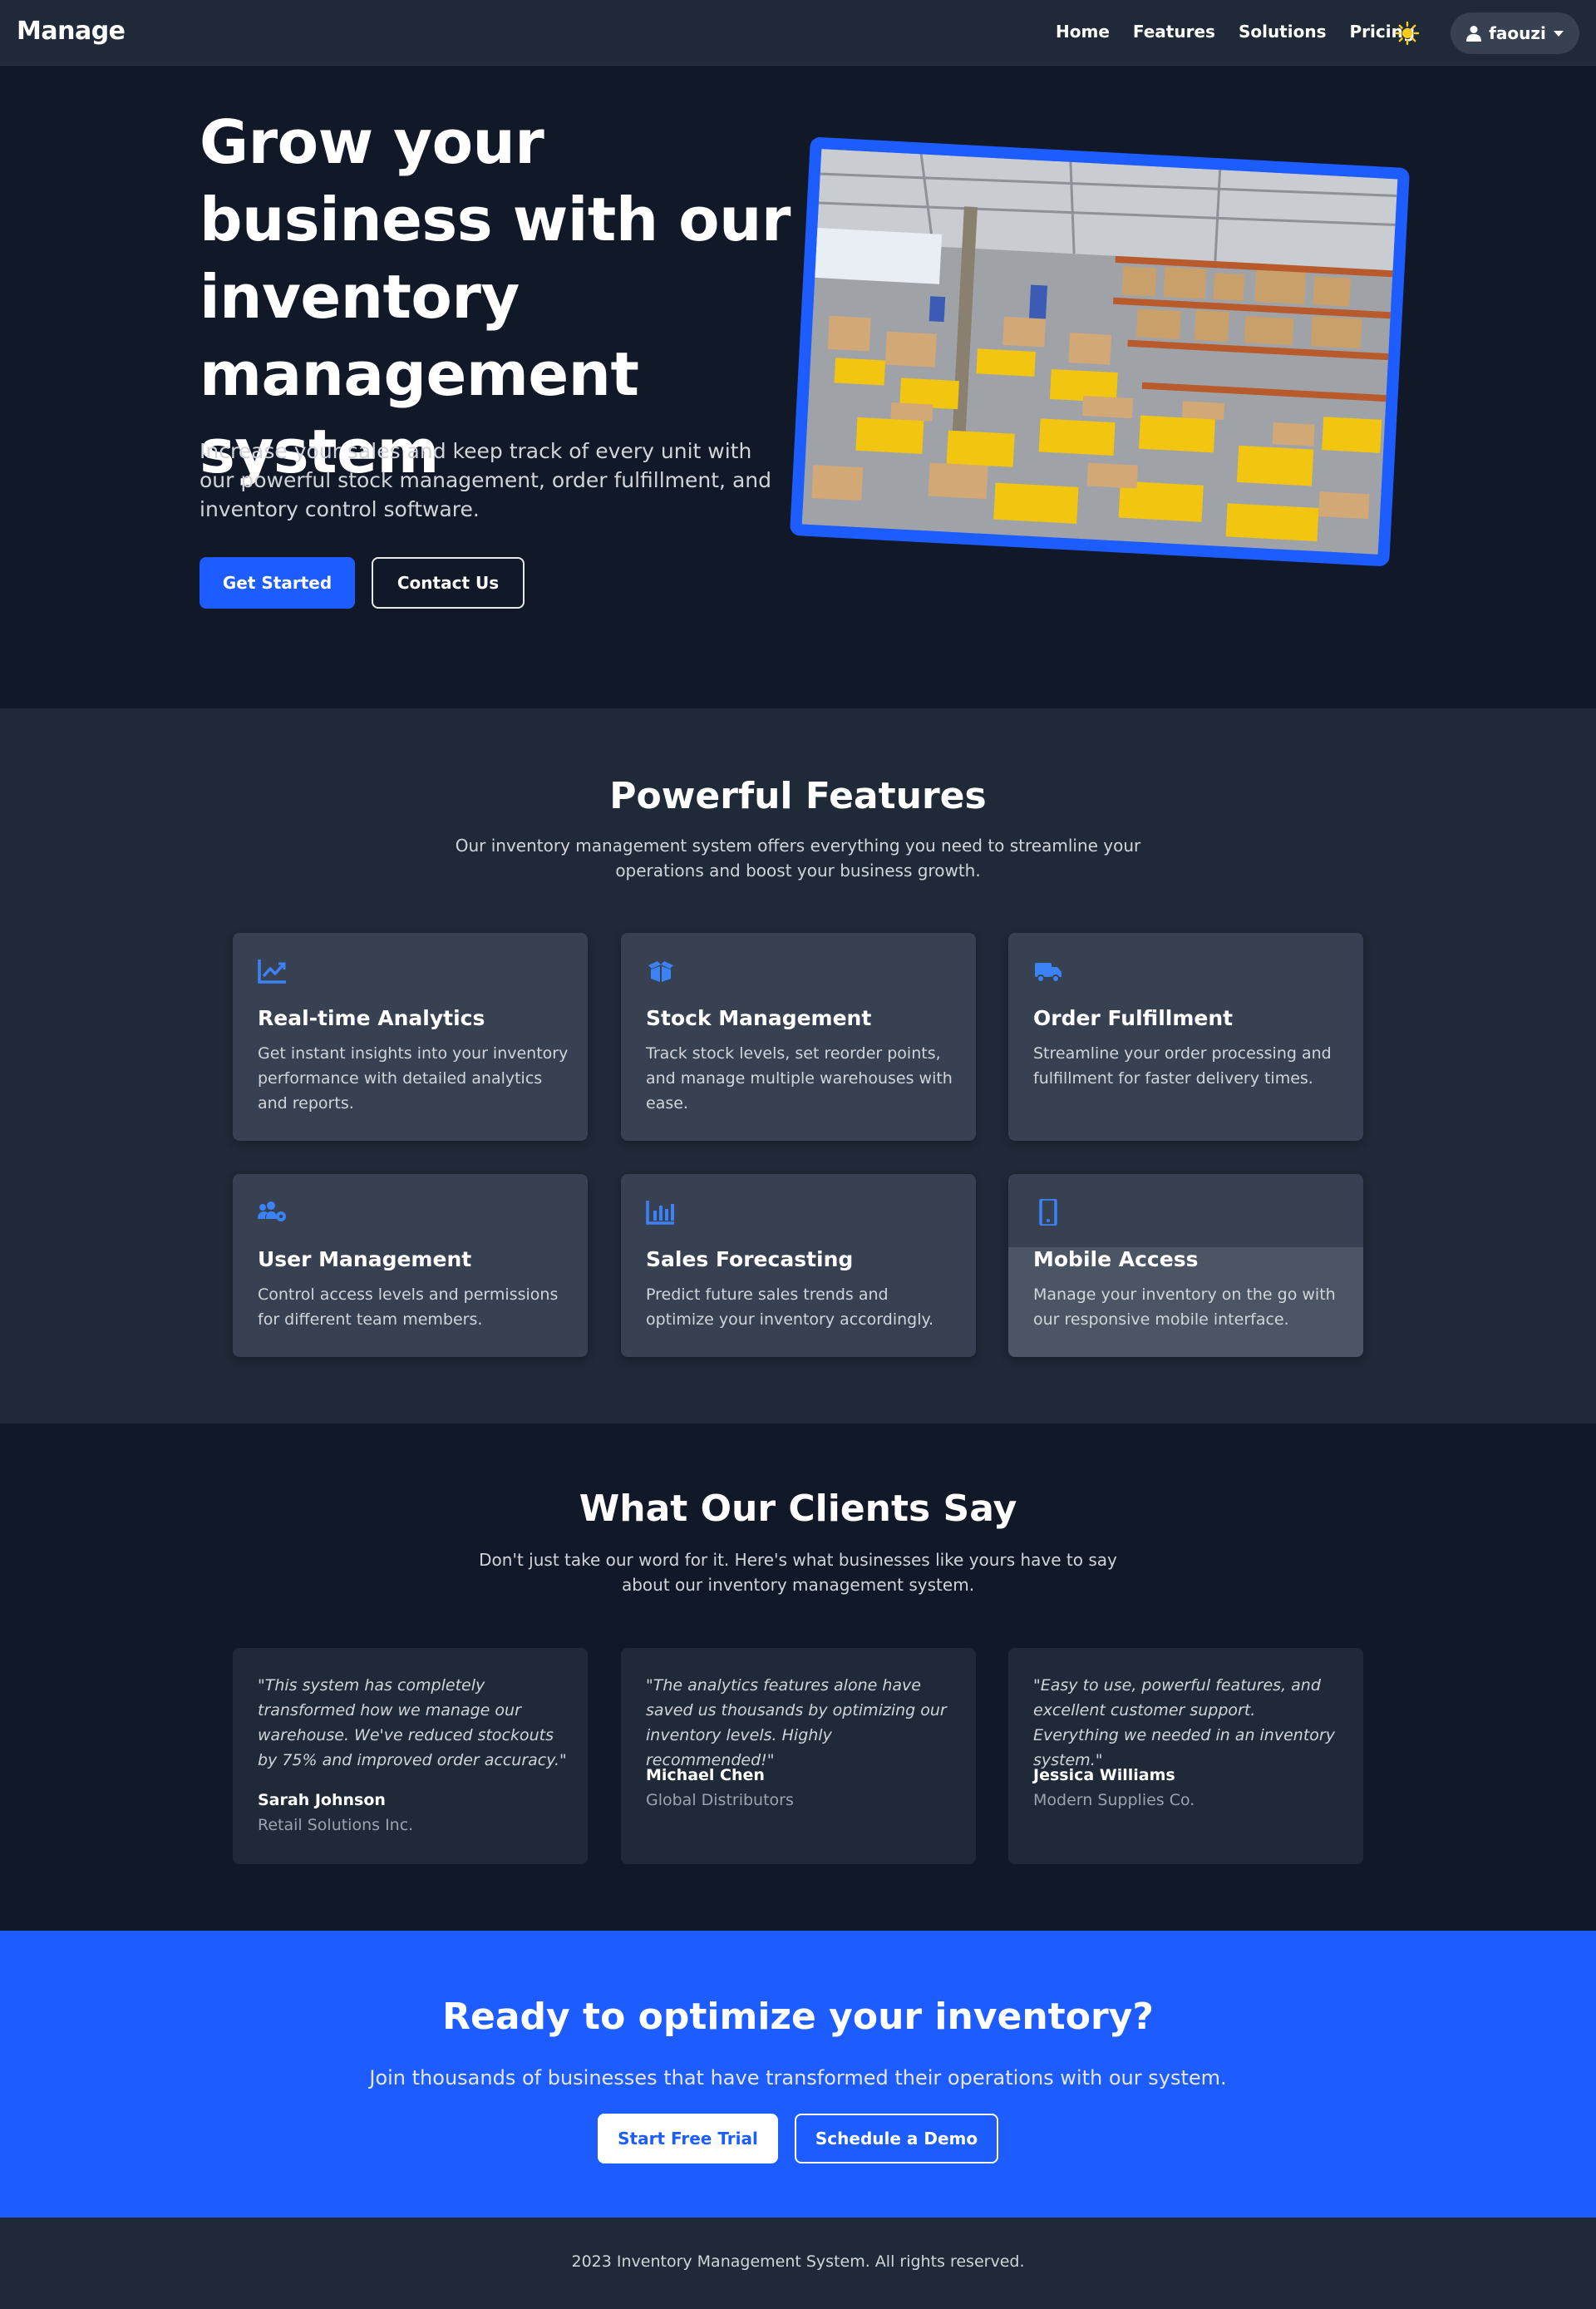 The width and height of the screenshot is (1596, 2309). Describe the element at coordinates (660, 1213) in the screenshot. I see `bar-chart-icon` at that location.